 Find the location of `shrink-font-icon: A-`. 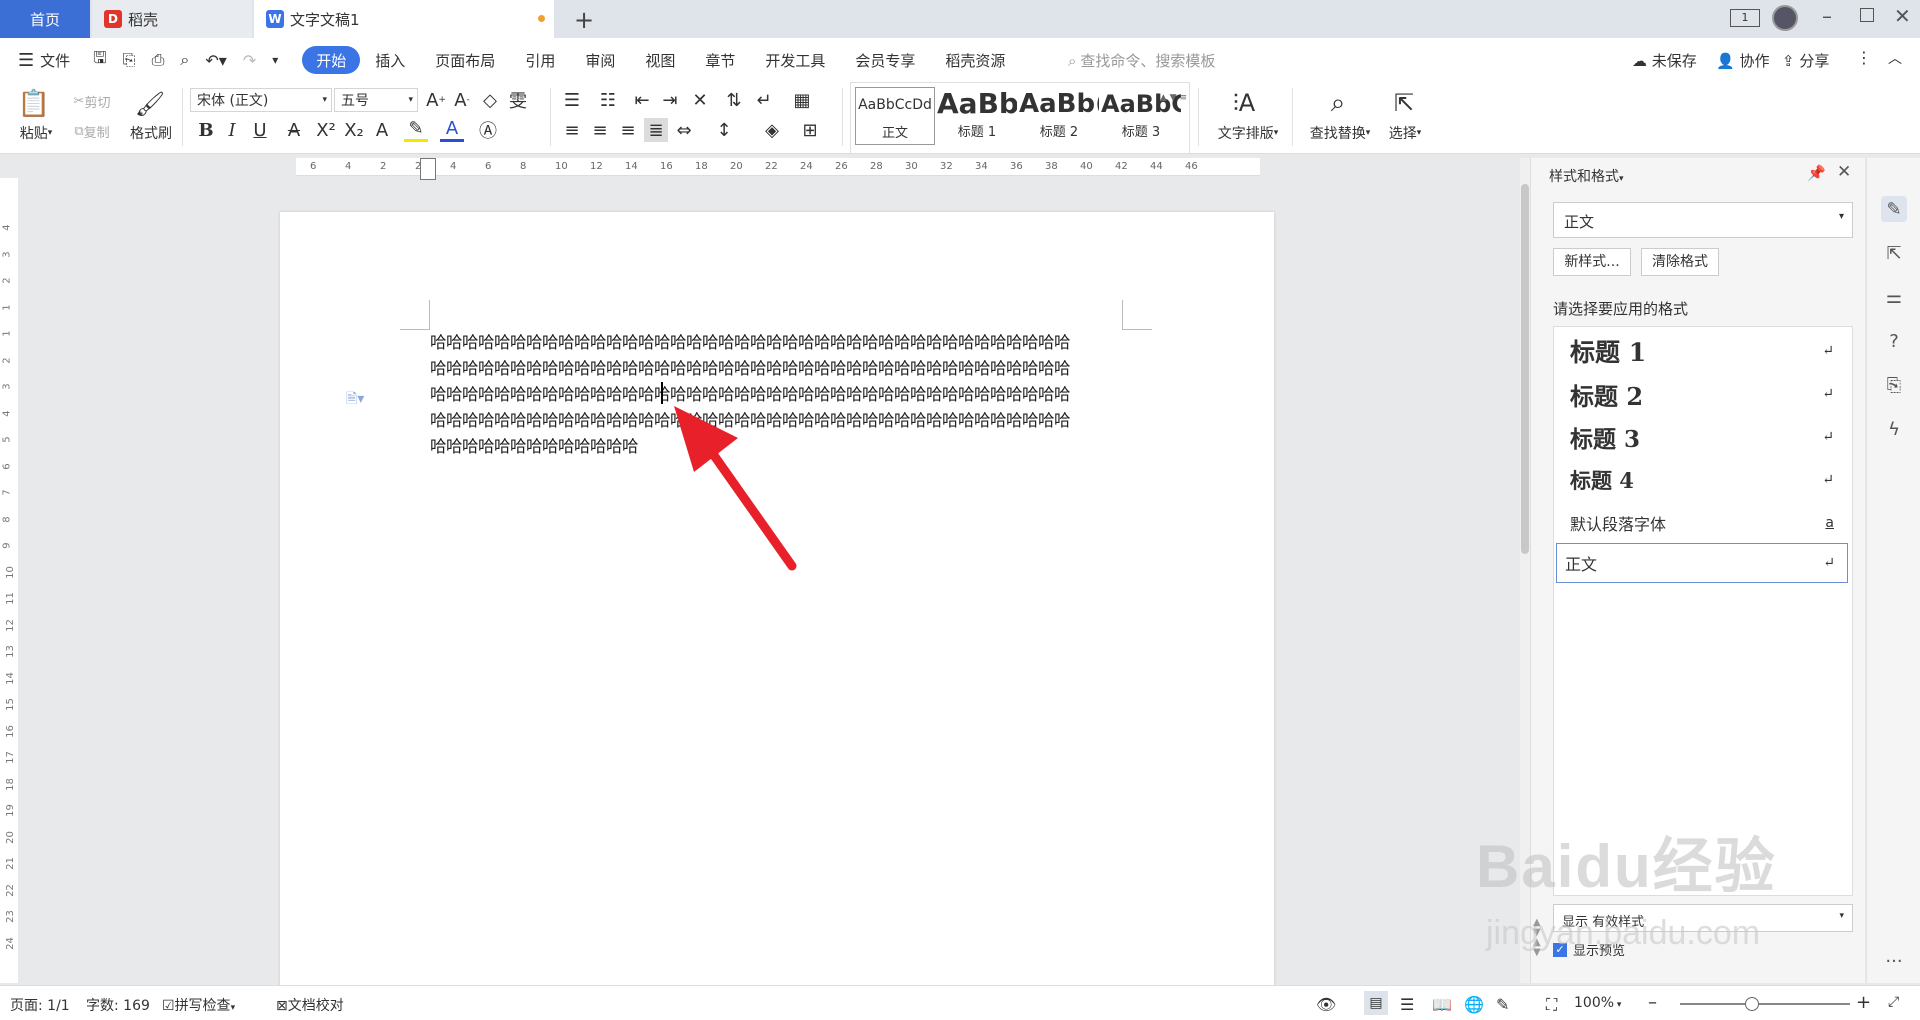

shrink-font-icon: A- is located at coordinates (462, 100).